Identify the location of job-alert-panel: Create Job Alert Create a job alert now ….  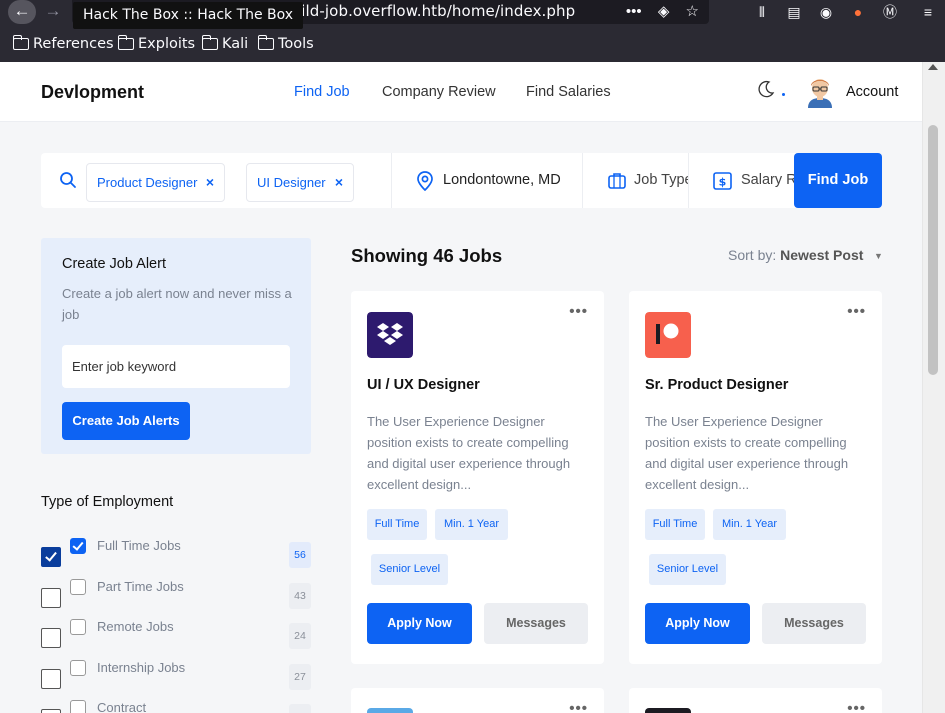
(176, 346).